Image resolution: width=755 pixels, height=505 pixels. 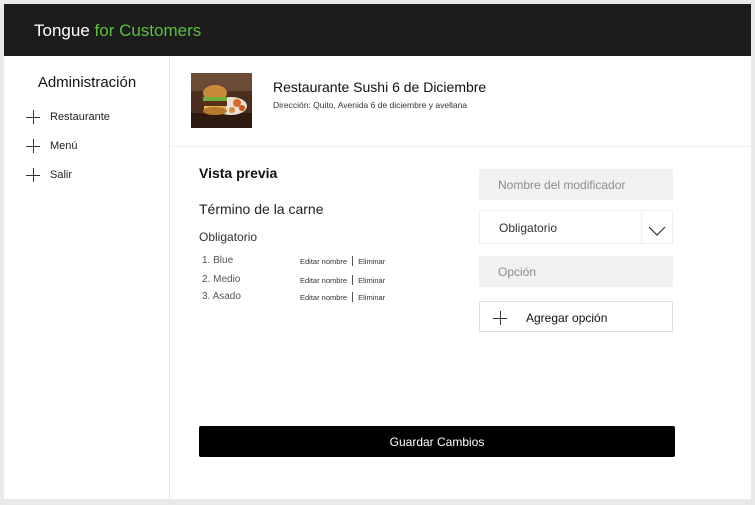 What do you see at coordinates (528, 228) in the screenshot?
I see `requirement-select-value: Obligatorio` at bounding box center [528, 228].